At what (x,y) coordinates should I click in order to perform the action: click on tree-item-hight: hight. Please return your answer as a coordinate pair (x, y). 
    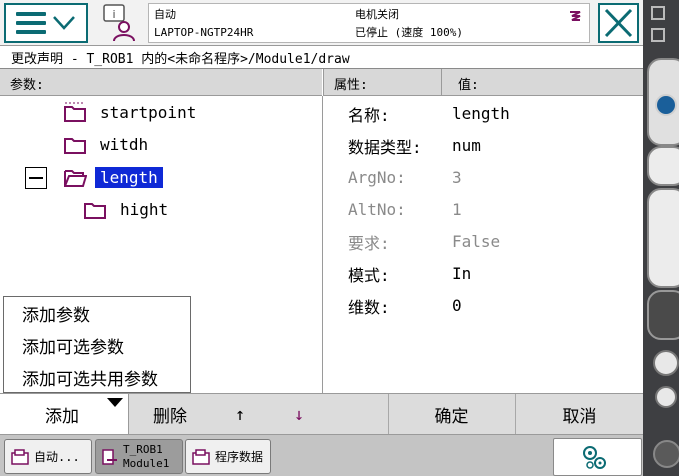
    Looking at the image, I should click on (128, 209).